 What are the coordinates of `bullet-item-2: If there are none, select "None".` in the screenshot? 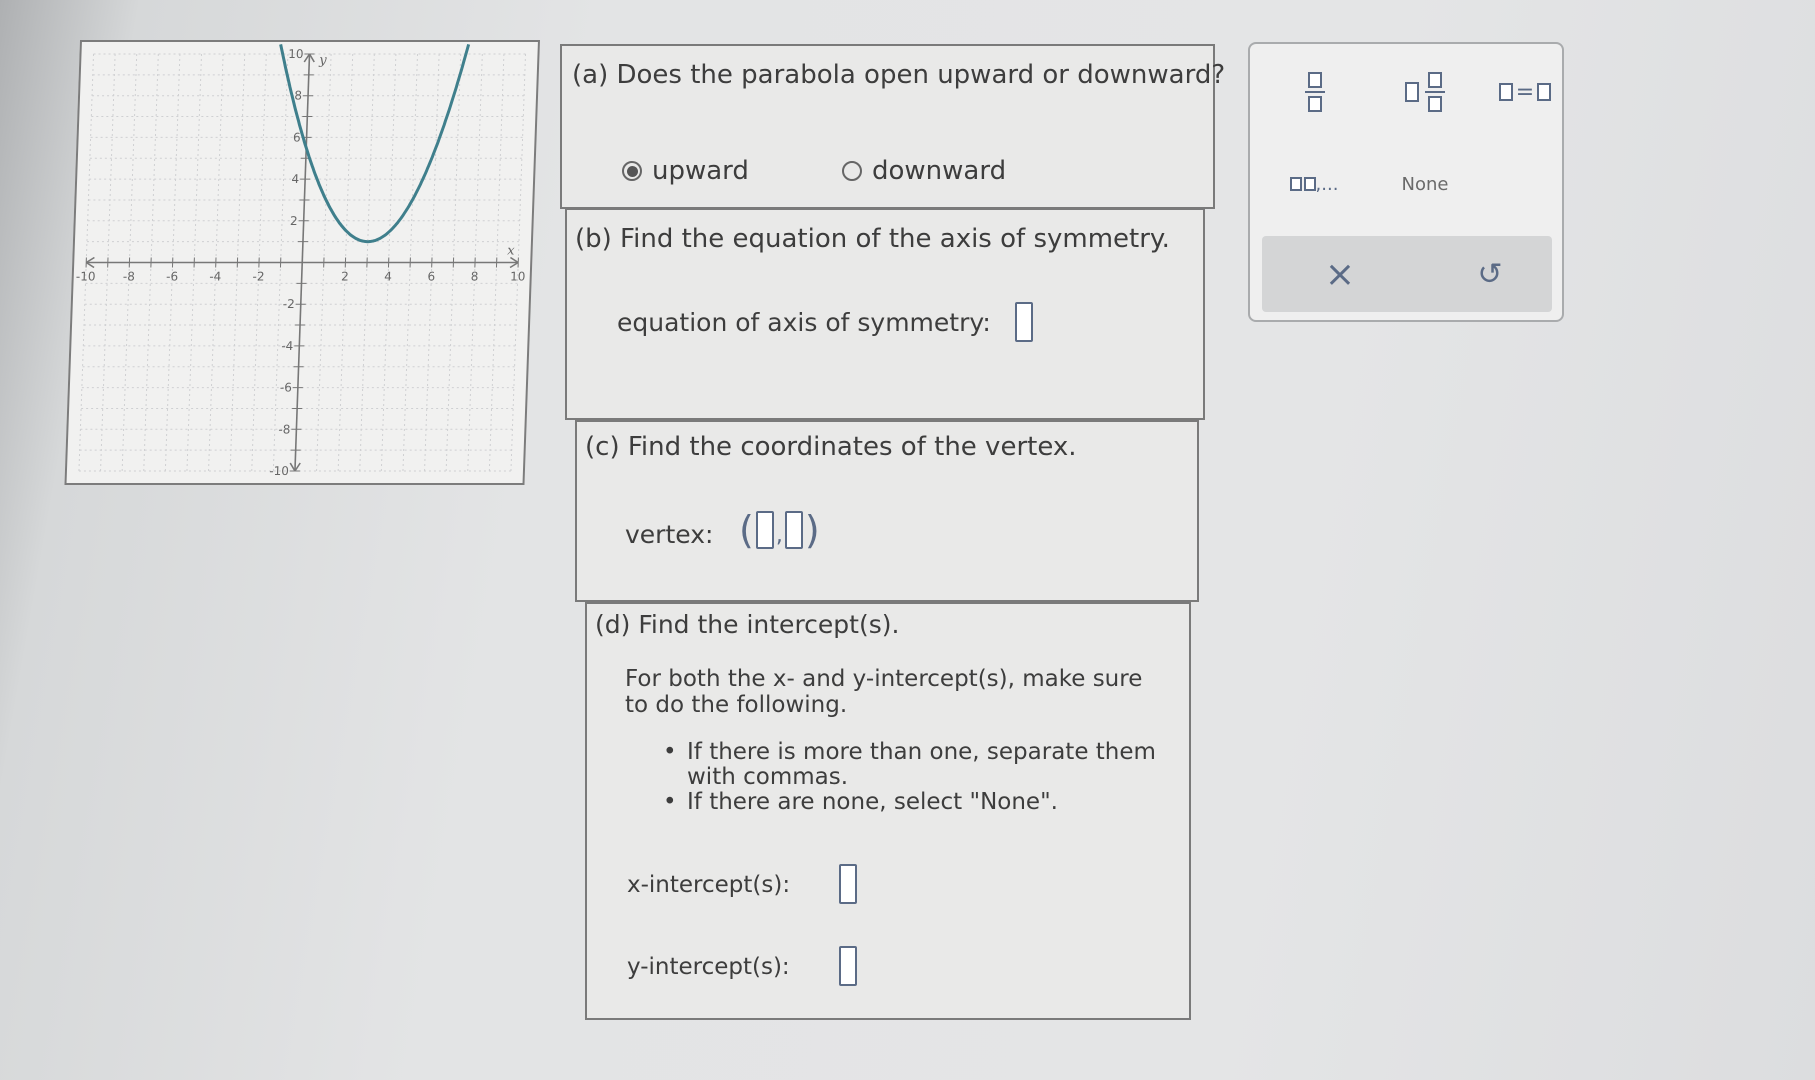 It's located at (907, 802).